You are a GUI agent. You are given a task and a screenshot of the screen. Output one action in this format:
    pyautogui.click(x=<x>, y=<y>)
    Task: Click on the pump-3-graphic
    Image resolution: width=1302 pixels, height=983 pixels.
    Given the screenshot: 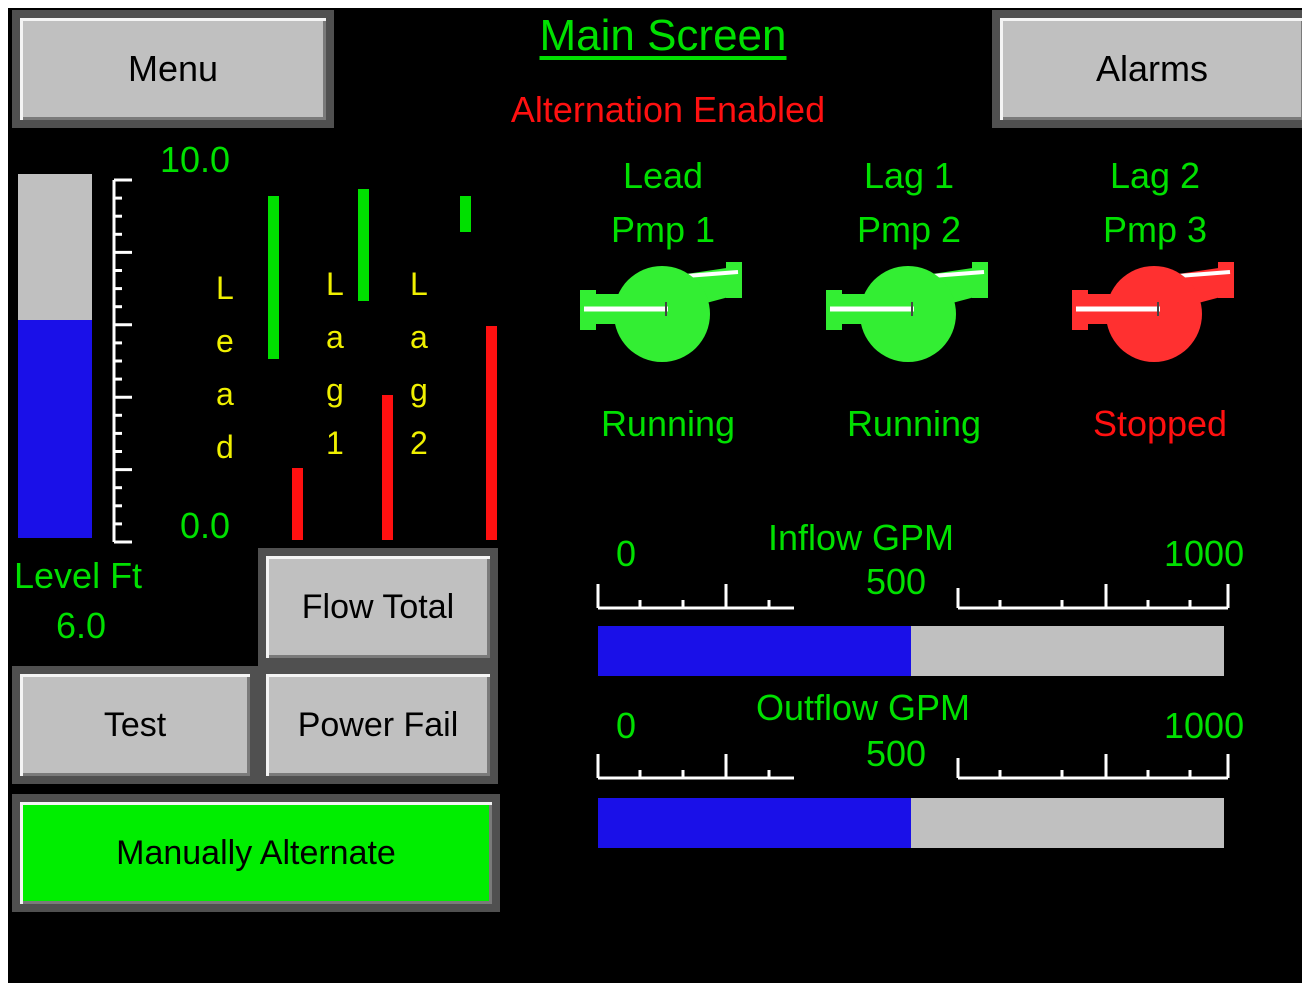 What is the action you would take?
    pyautogui.click(x=1153, y=312)
    